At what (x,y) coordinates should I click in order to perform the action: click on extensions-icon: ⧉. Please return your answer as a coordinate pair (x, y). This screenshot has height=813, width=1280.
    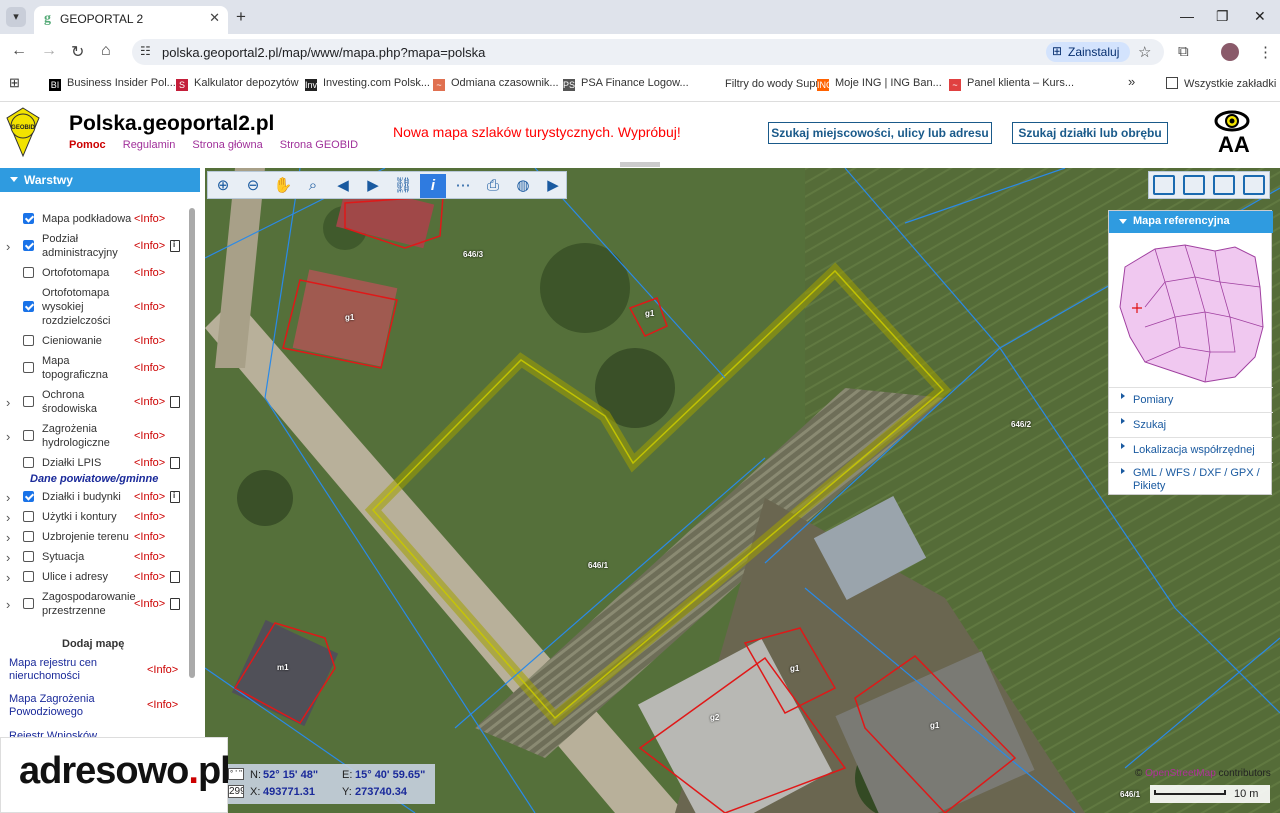
    Looking at the image, I should click on (1183, 51).